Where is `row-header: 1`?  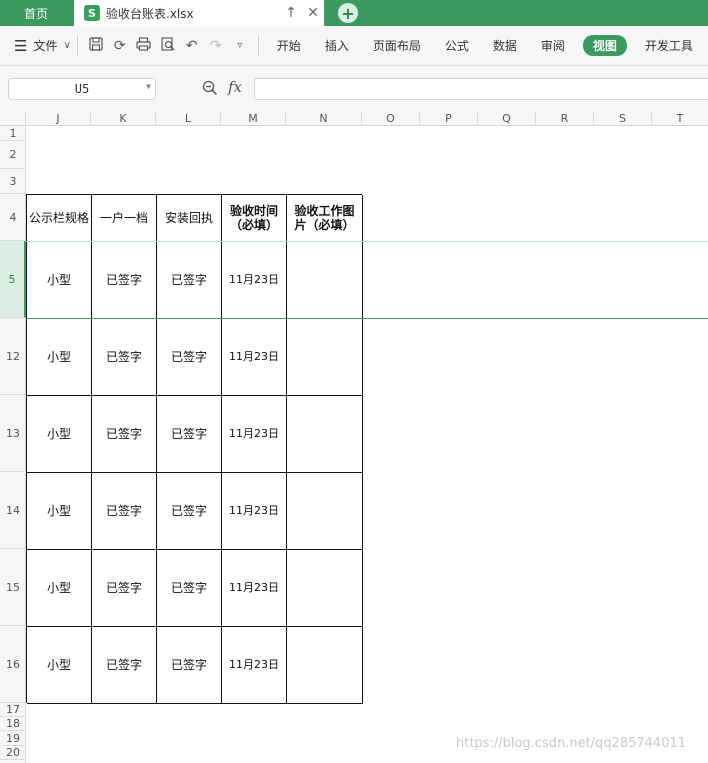
row-header: 1 is located at coordinates (13, 133).